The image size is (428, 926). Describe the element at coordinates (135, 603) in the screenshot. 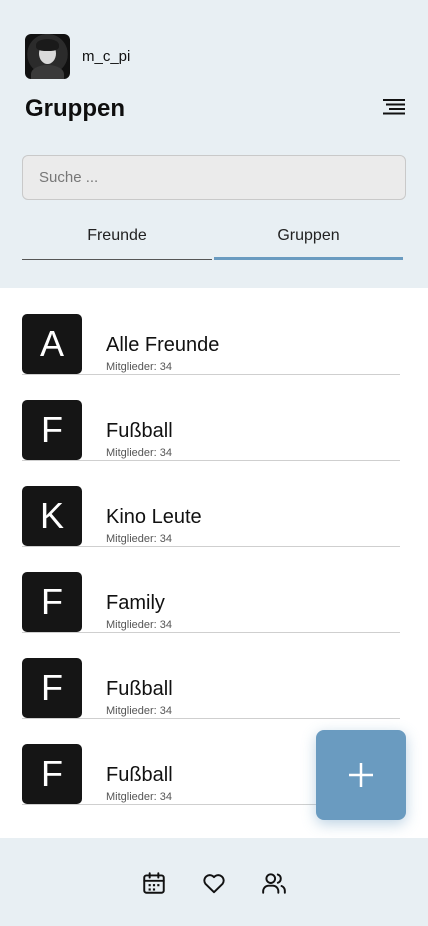

I see `group-name: Family` at that location.